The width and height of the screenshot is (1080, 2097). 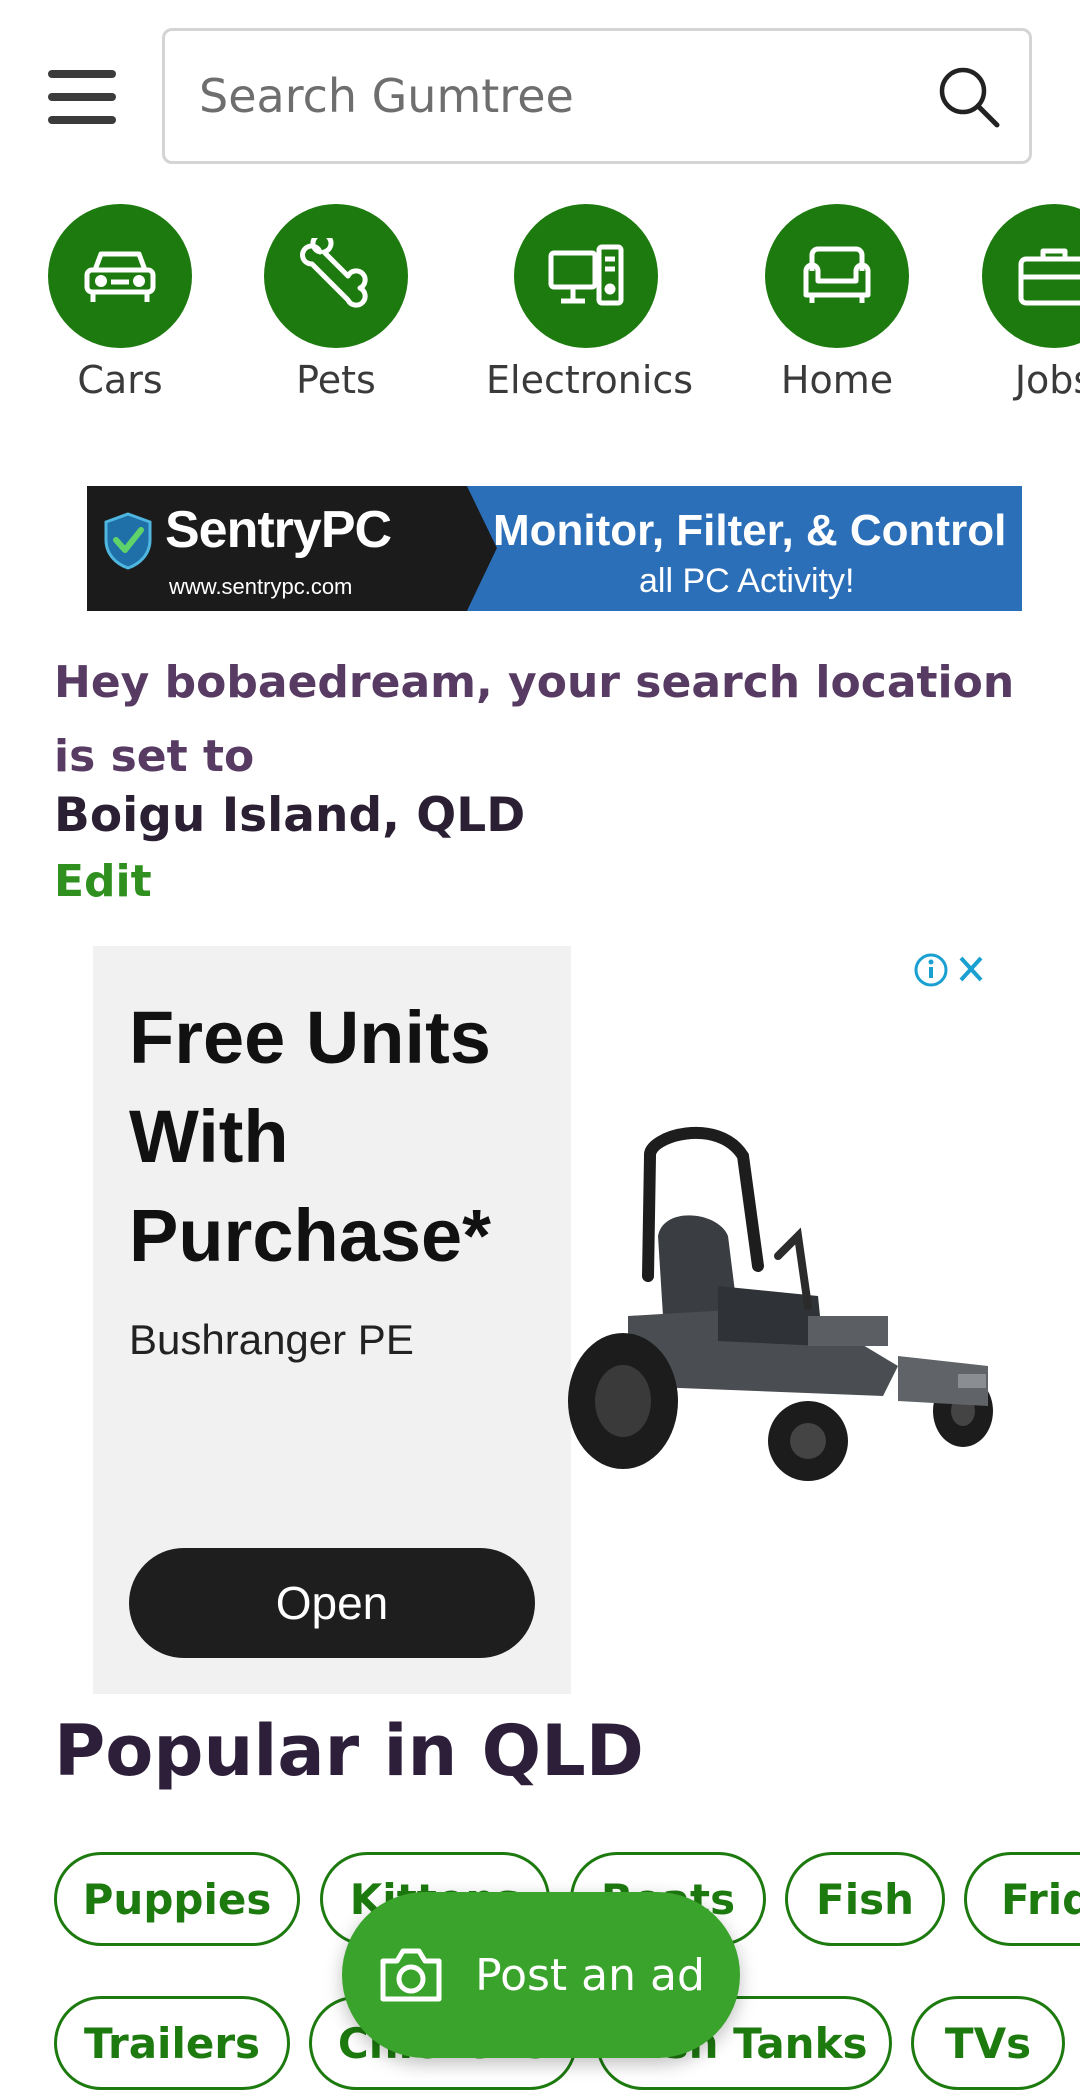 What do you see at coordinates (120, 380) in the screenshot?
I see `category-label: Cars` at bounding box center [120, 380].